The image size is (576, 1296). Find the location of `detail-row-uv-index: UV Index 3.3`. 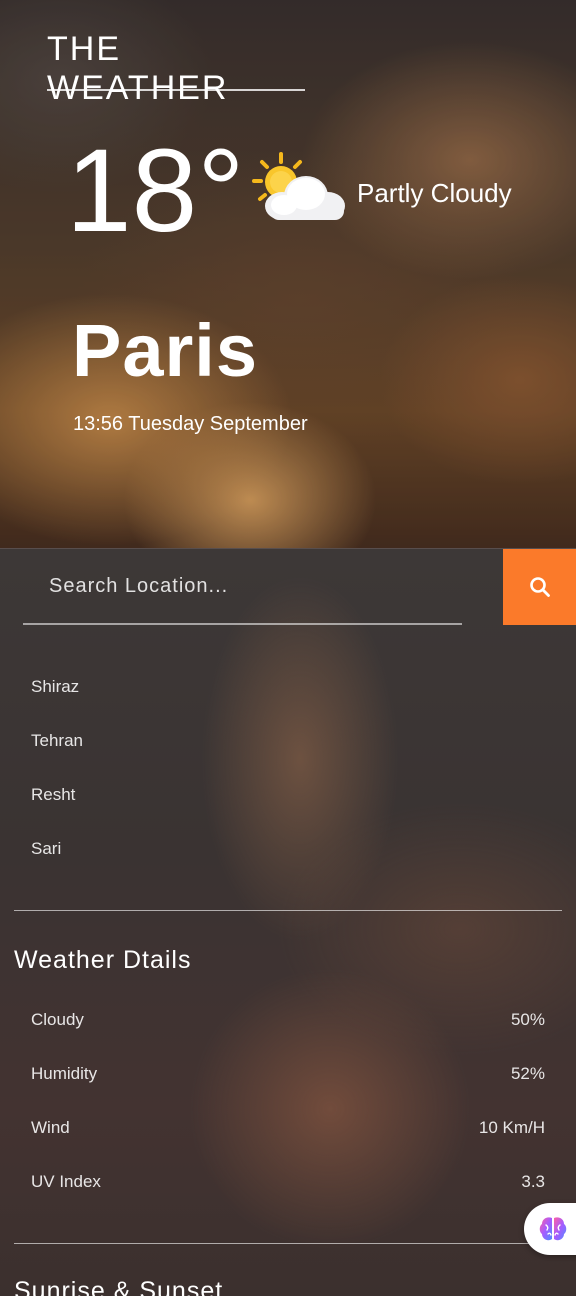

detail-row-uv-index: UV Index 3.3 is located at coordinates (288, 1182).